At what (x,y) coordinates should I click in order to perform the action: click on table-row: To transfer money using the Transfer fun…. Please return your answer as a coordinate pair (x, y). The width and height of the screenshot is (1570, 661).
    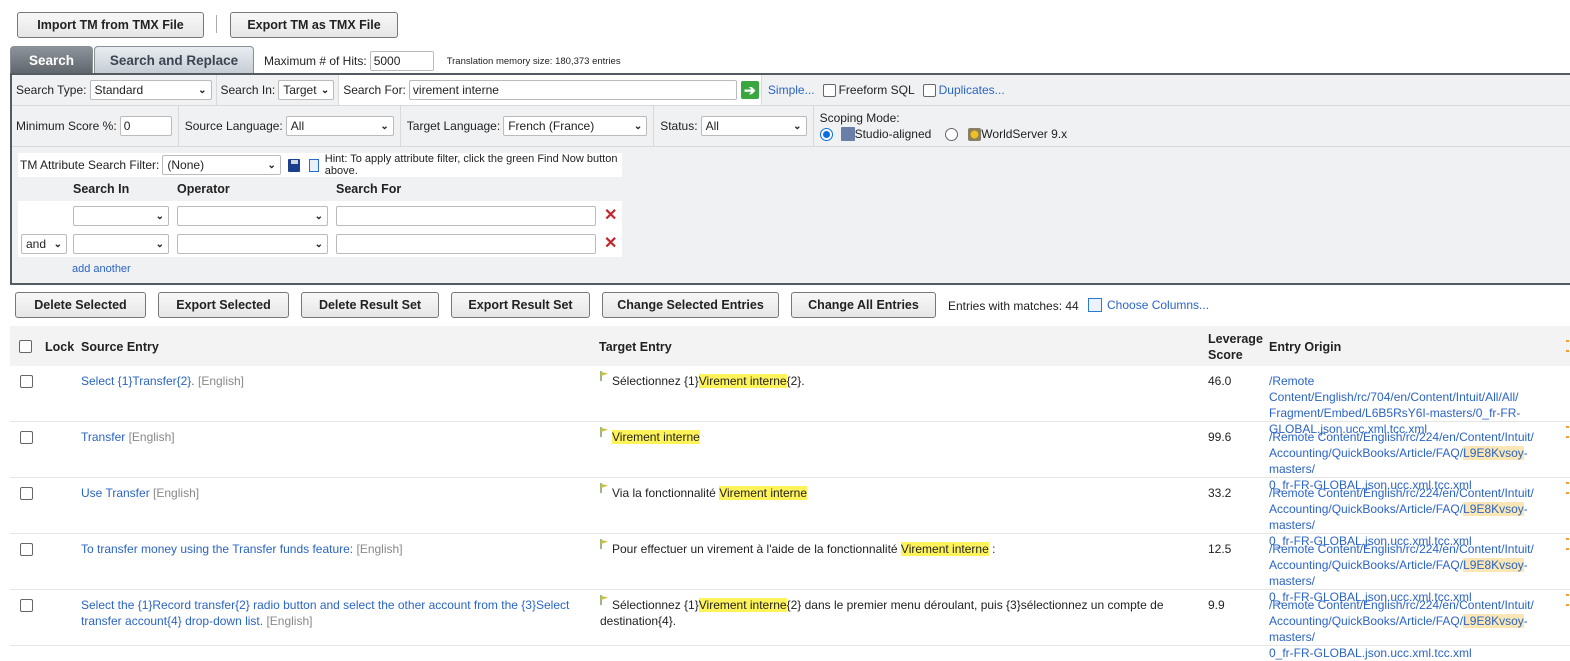
    Looking at the image, I should click on (790, 569).